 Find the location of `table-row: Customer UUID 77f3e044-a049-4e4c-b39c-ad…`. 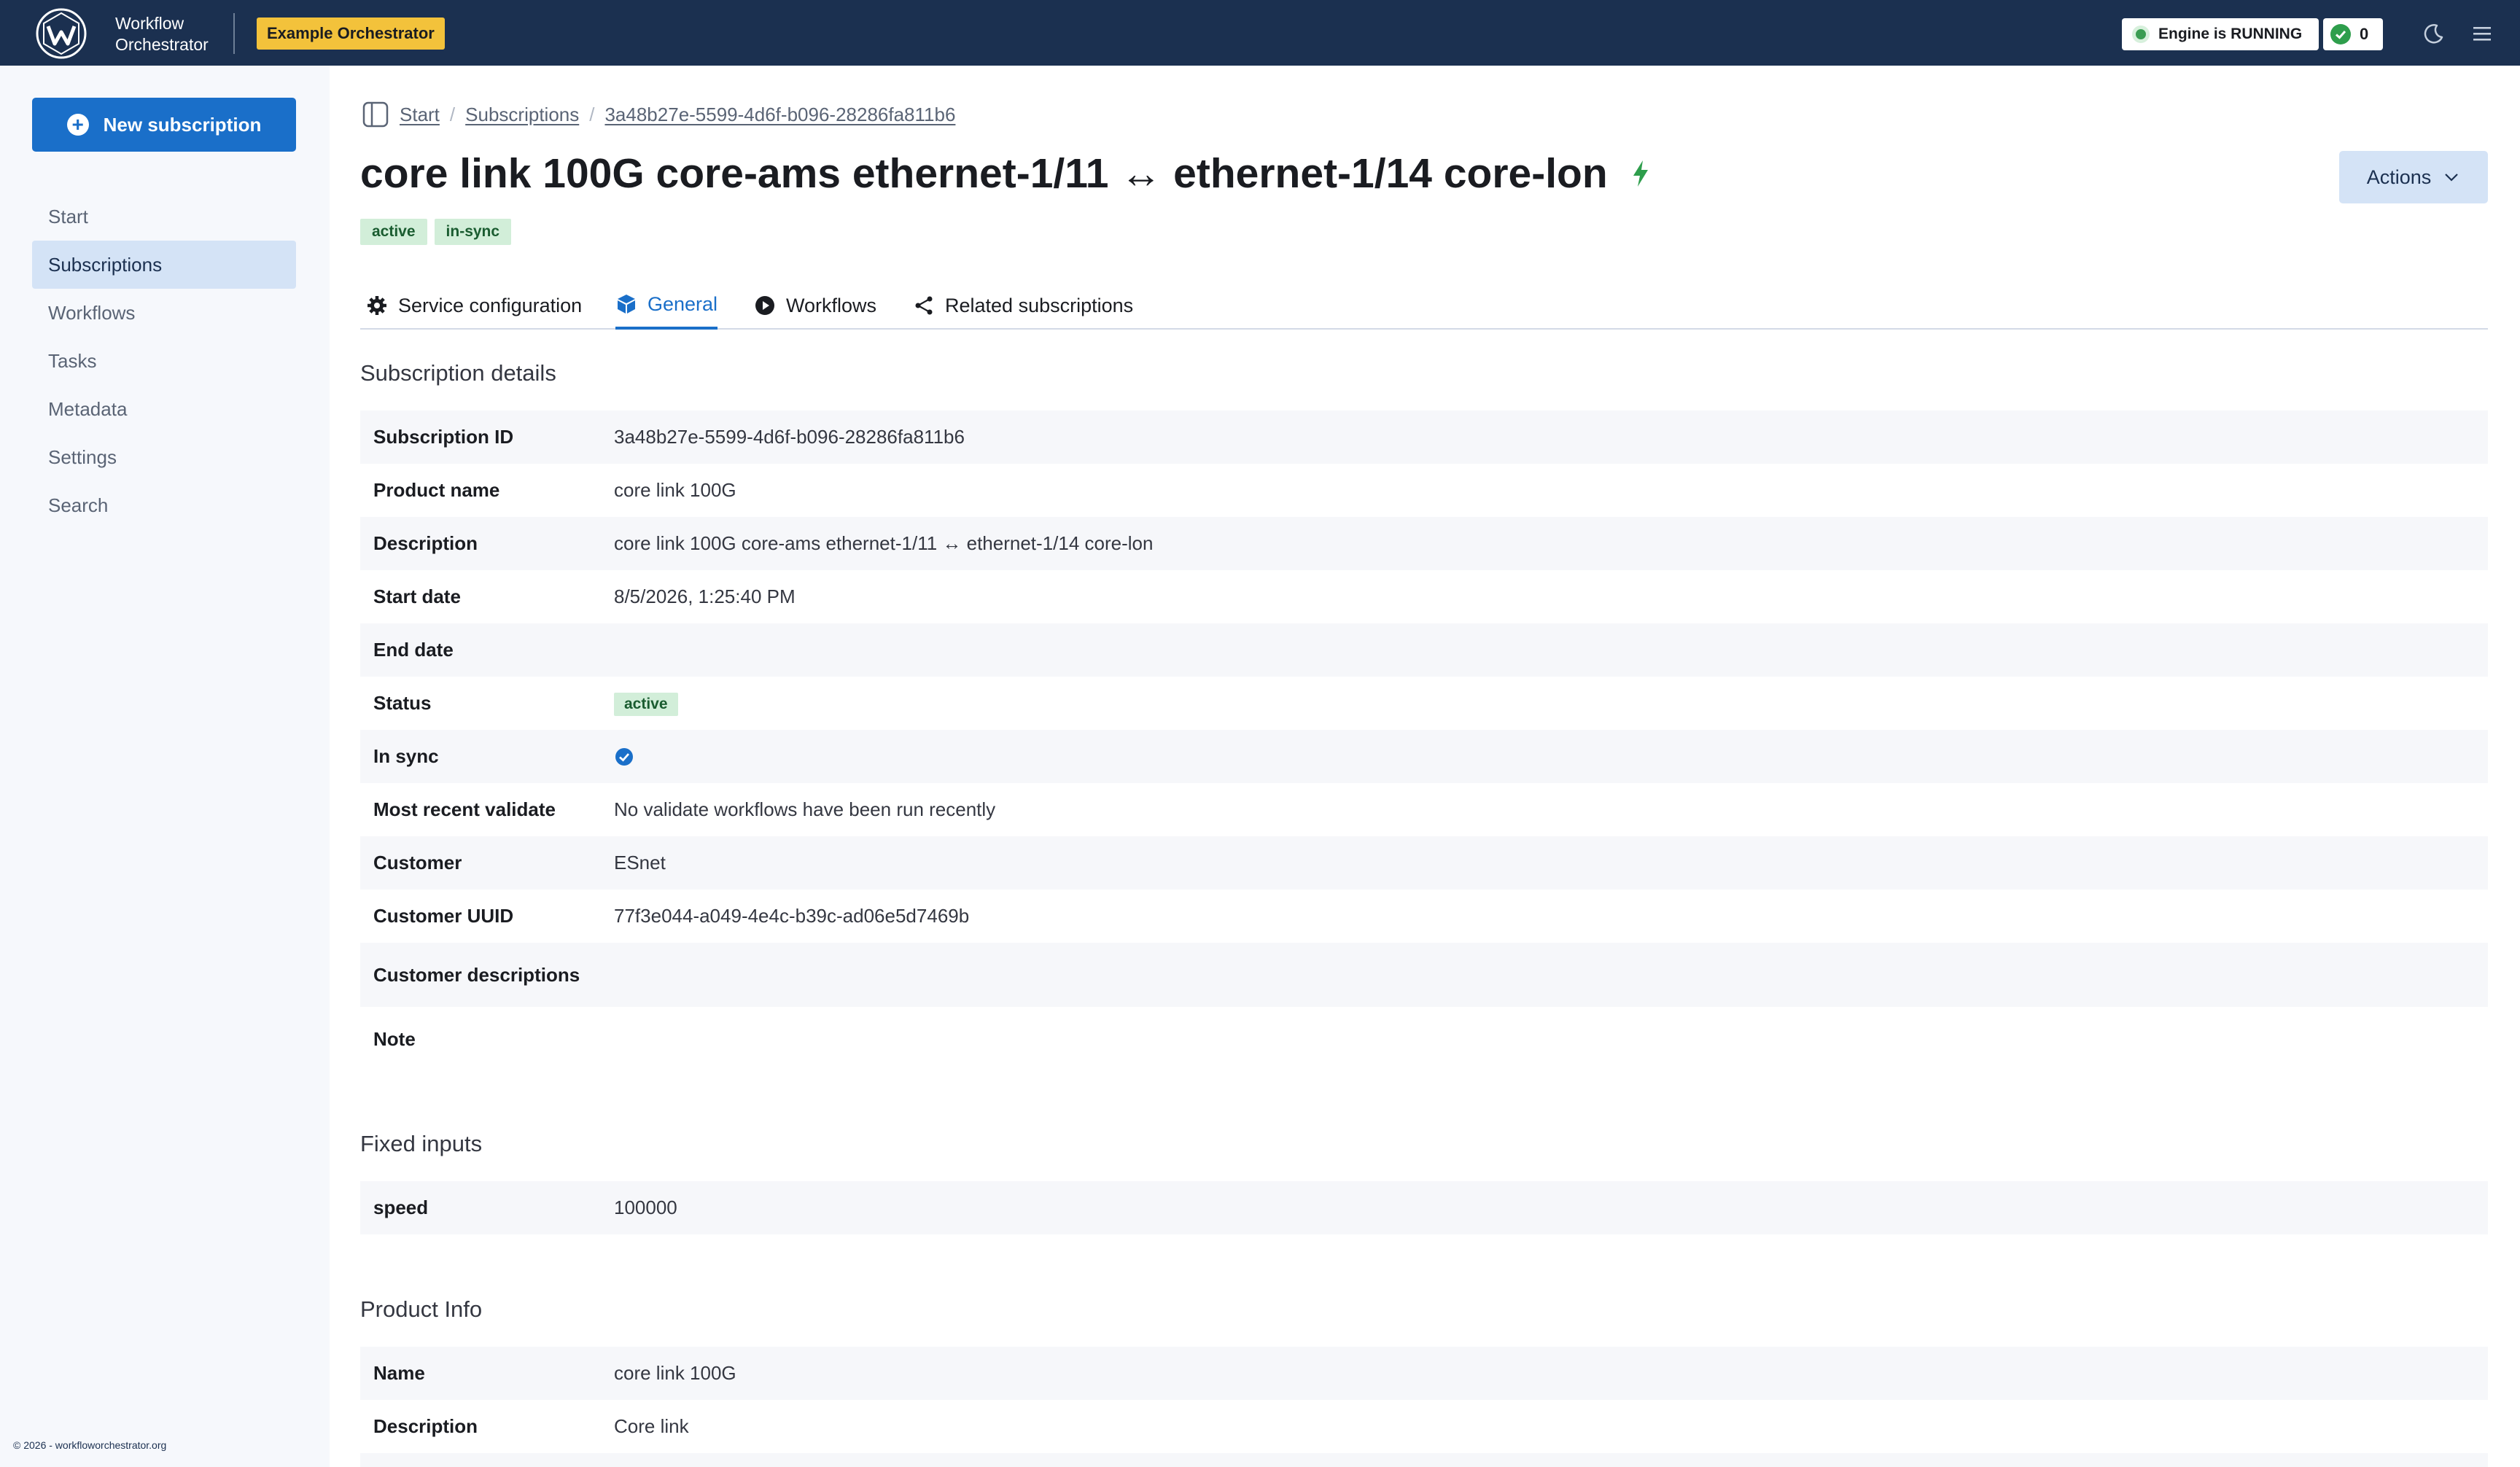

table-row: Customer UUID 77f3e044-a049-4e4c-b39c-ad… is located at coordinates (1424, 916).